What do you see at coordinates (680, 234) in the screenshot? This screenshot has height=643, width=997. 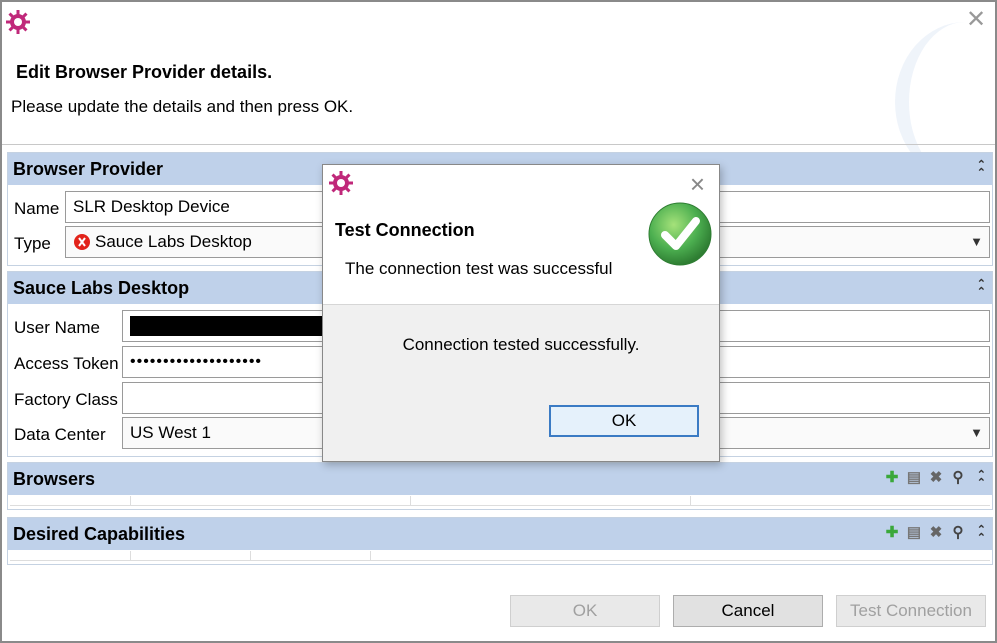 I see `check-icon` at bounding box center [680, 234].